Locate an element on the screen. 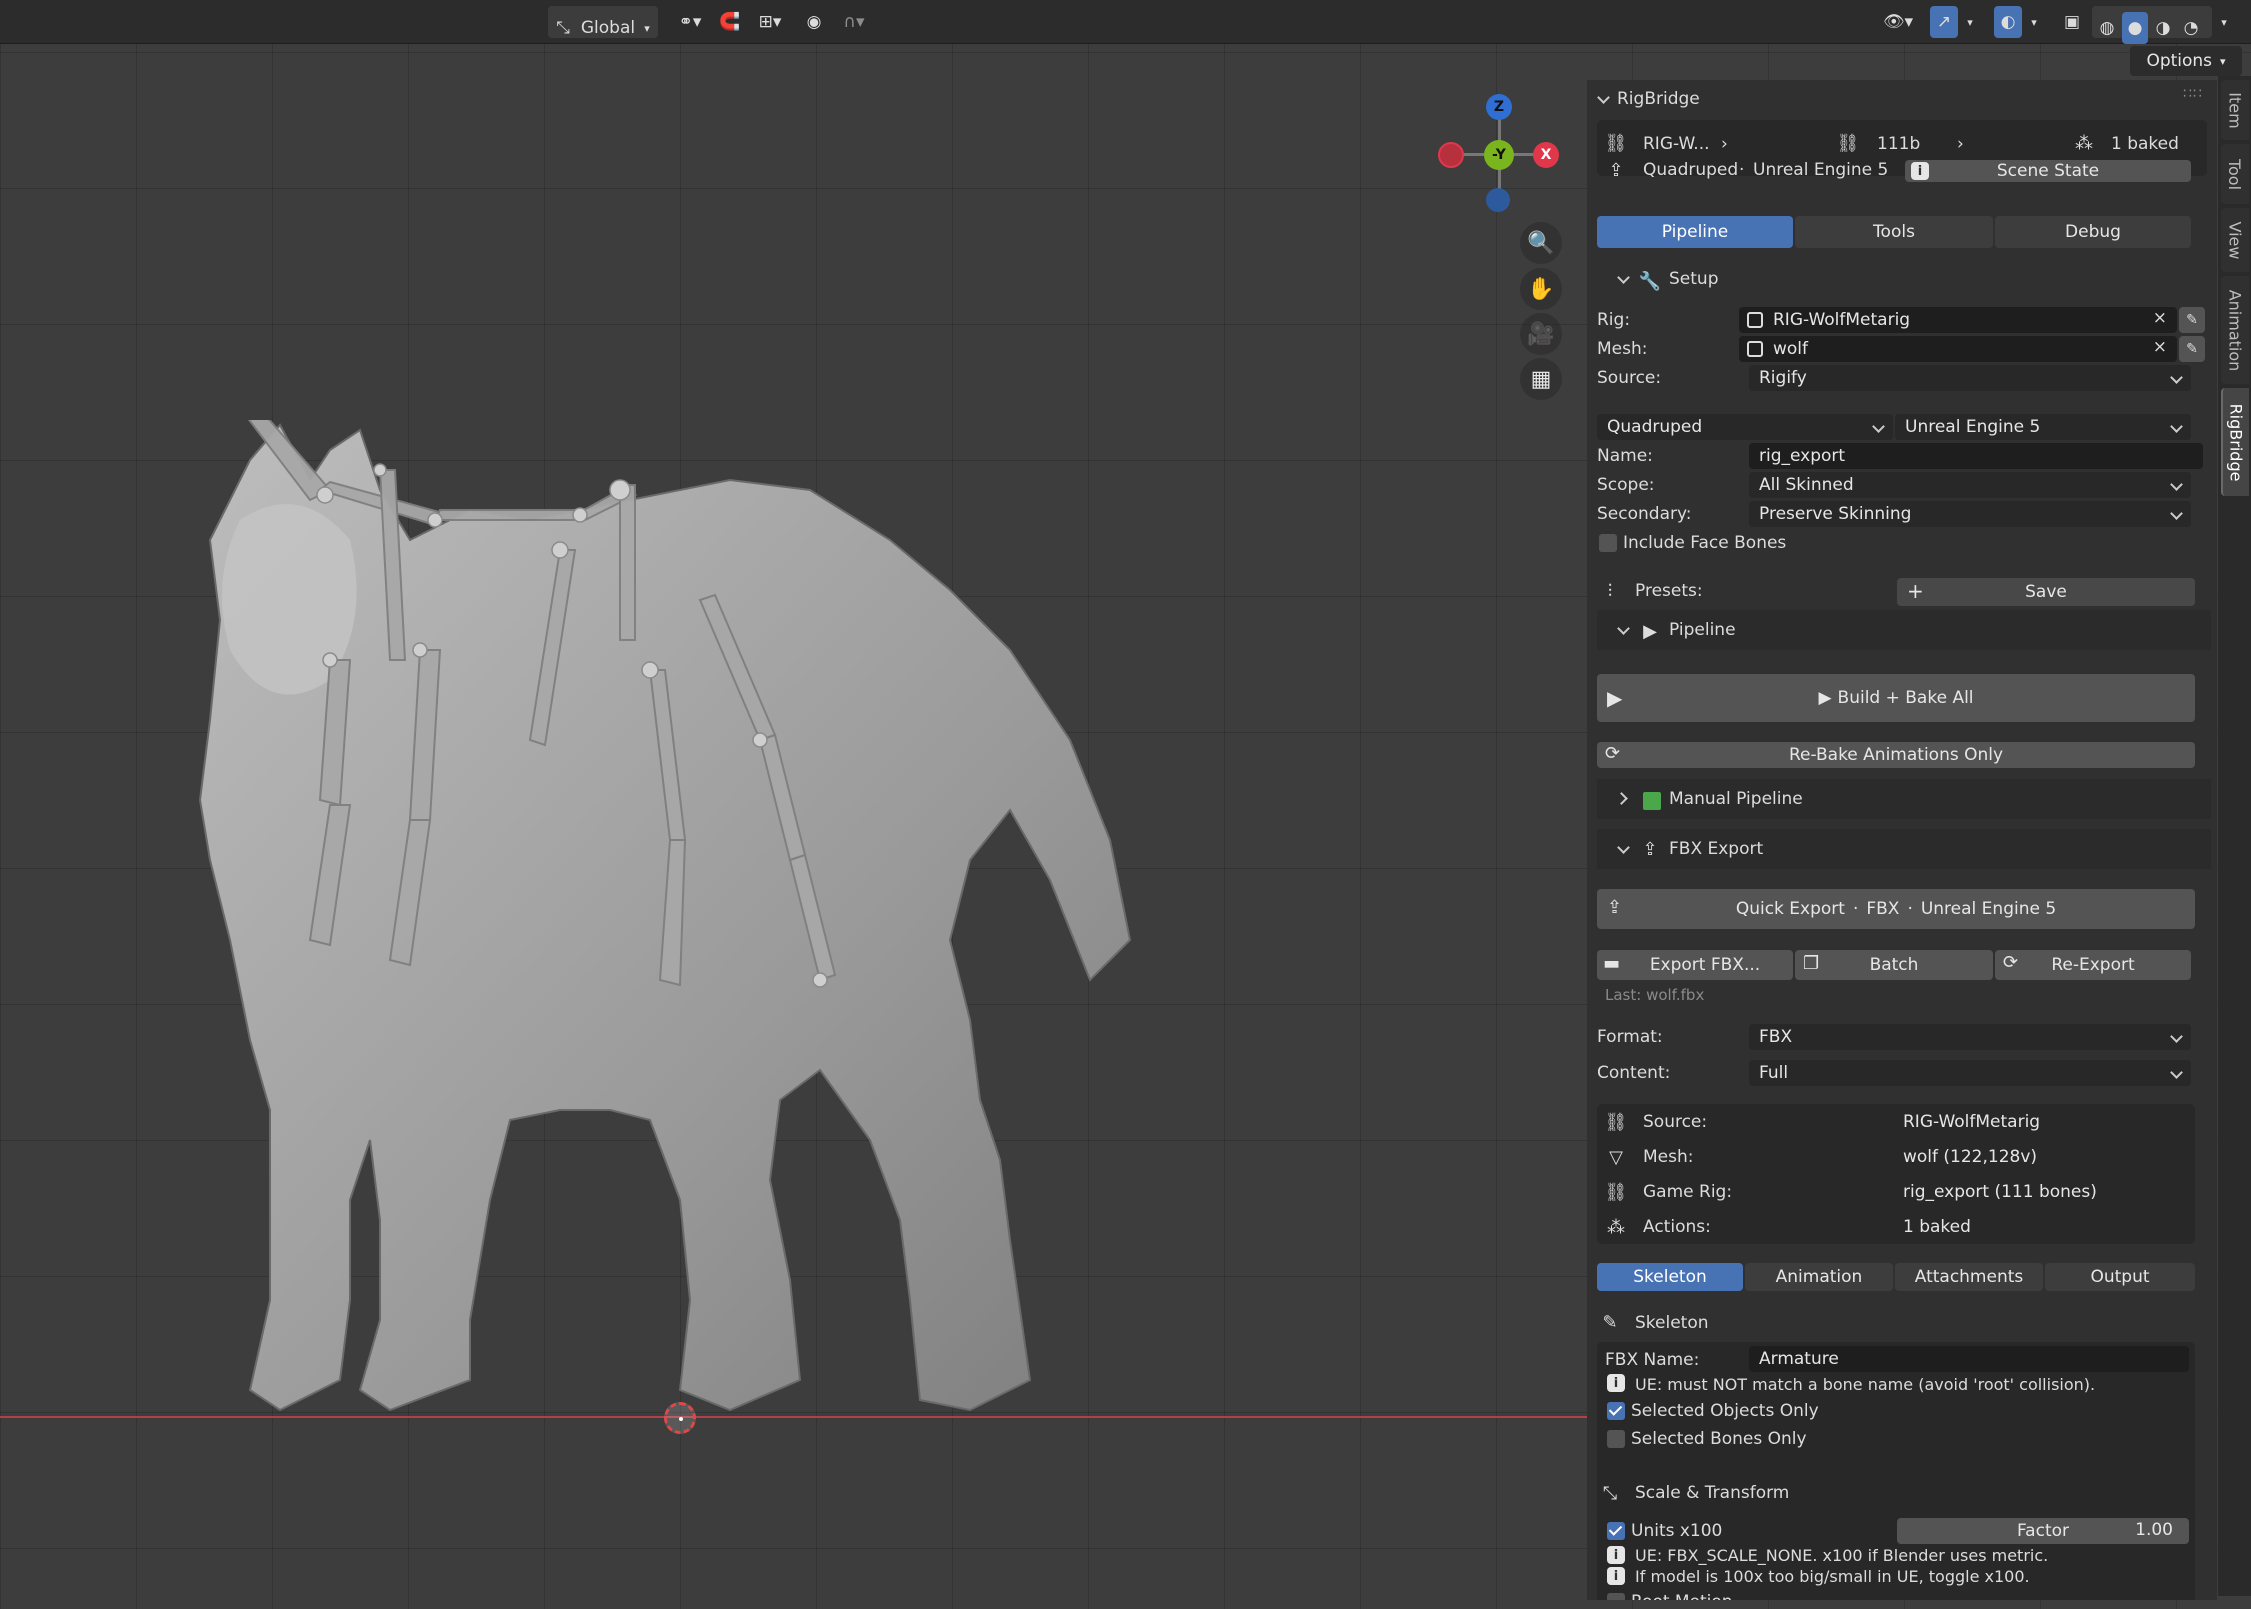  pivot-point-icon: ⚭▾ is located at coordinates (690, 22).